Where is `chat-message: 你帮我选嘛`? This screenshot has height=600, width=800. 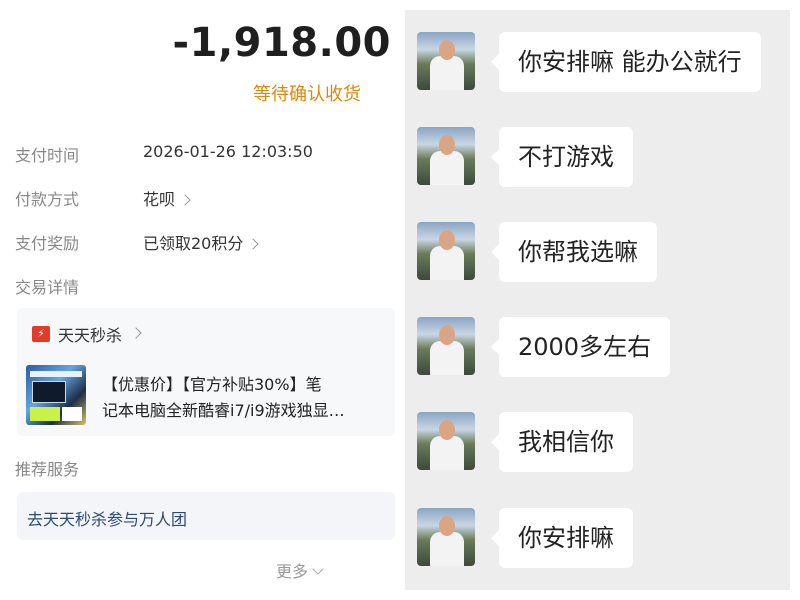
chat-message: 你帮我选嘛 is located at coordinates (597, 257).